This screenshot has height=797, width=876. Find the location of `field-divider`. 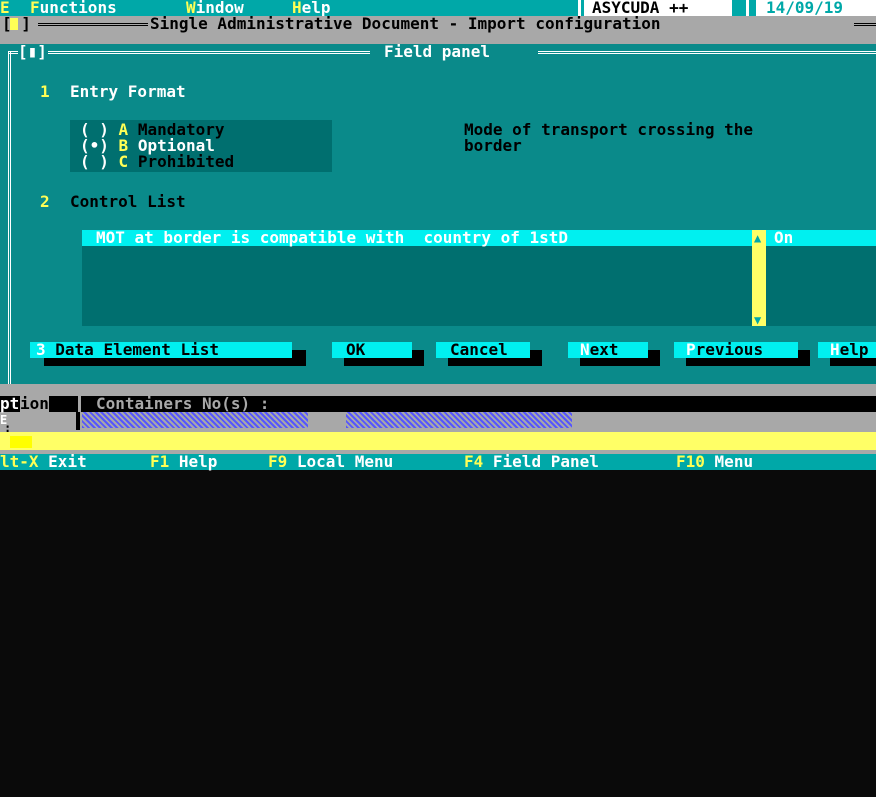

field-divider is located at coordinates (78, 421).